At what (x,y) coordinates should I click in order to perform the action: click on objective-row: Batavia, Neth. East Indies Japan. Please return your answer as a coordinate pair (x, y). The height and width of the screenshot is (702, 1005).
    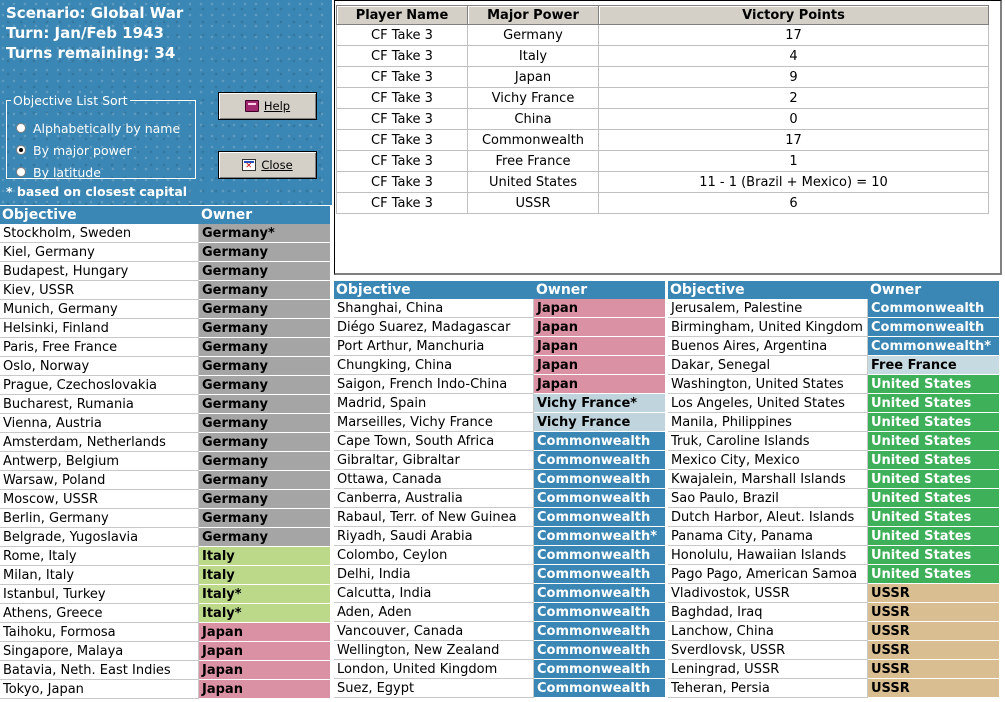
    Looking at the image, I should click on (165, 670).